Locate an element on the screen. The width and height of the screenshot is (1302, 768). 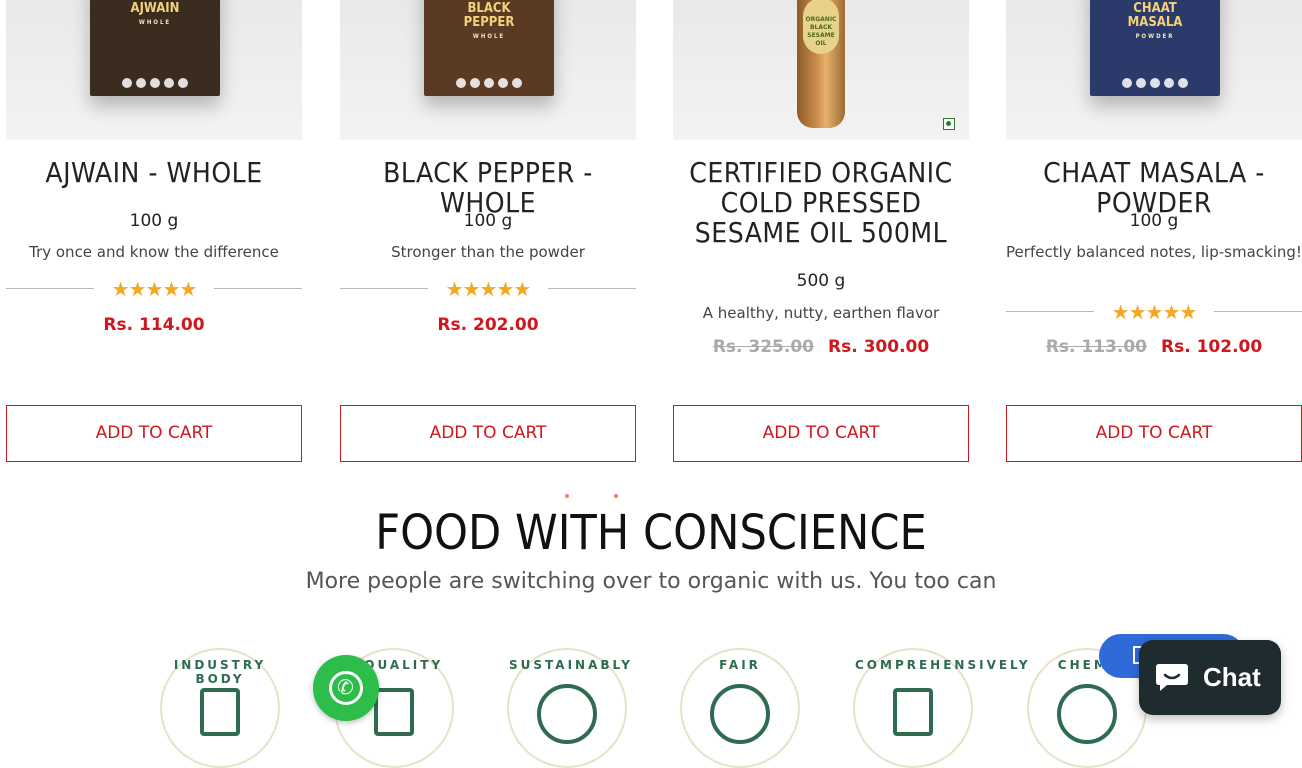
product-image: ORGANIC BLACK SESAME OIL is located at coordinates (821, 70).